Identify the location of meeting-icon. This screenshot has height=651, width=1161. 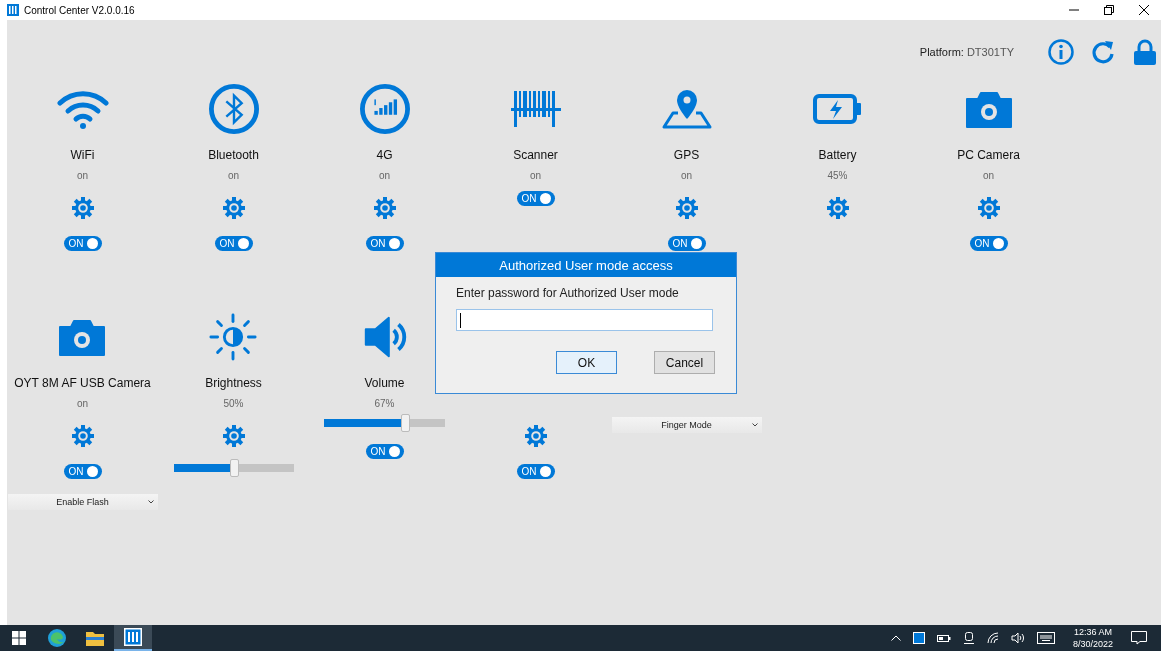
(968, 638).